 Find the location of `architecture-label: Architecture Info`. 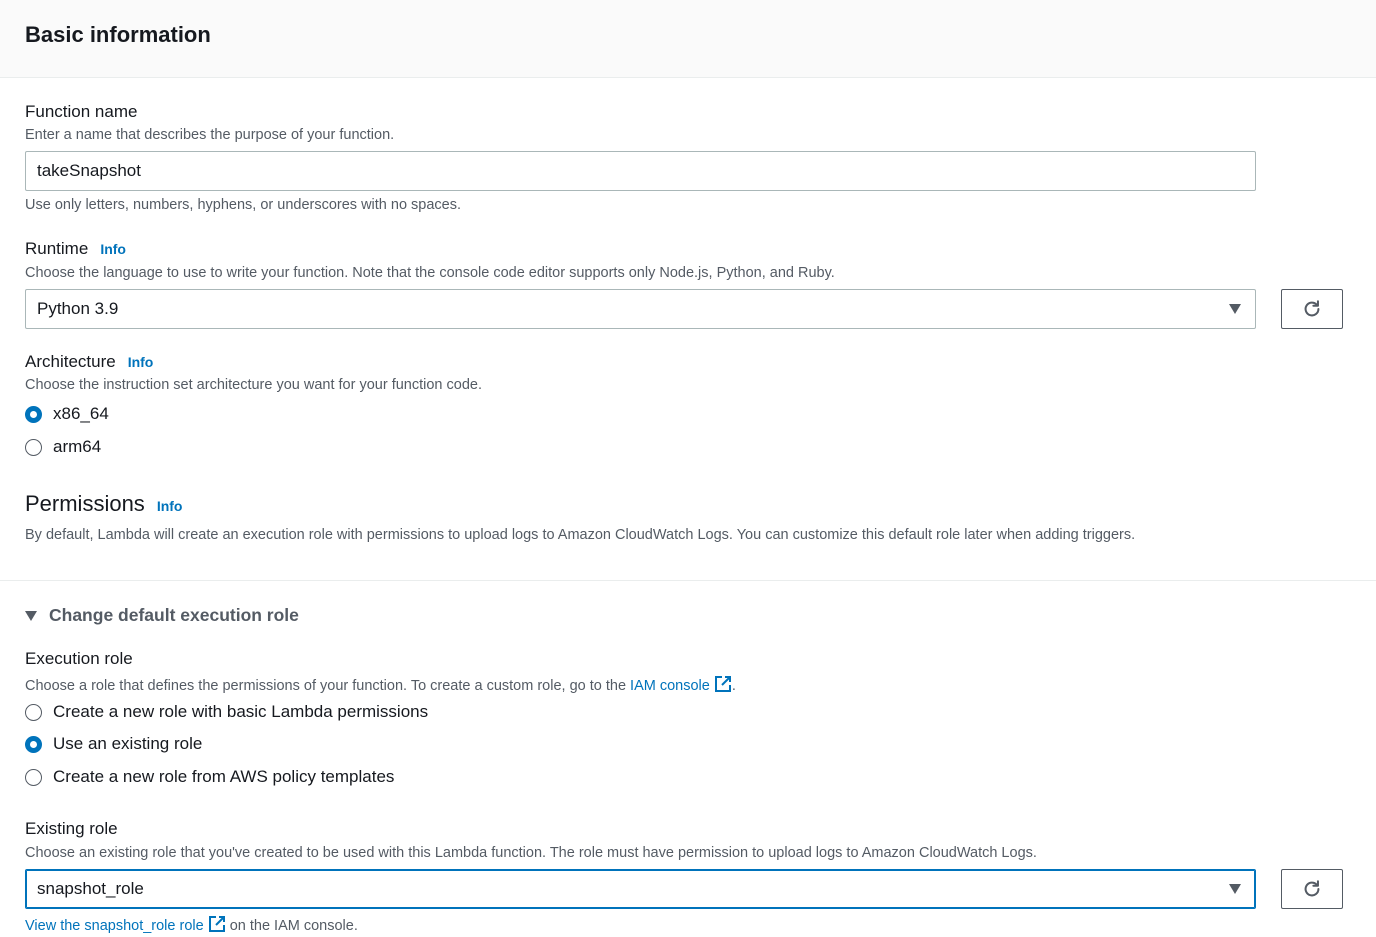

architecture-label: Architecture Info is located at coordinates (89, 362).